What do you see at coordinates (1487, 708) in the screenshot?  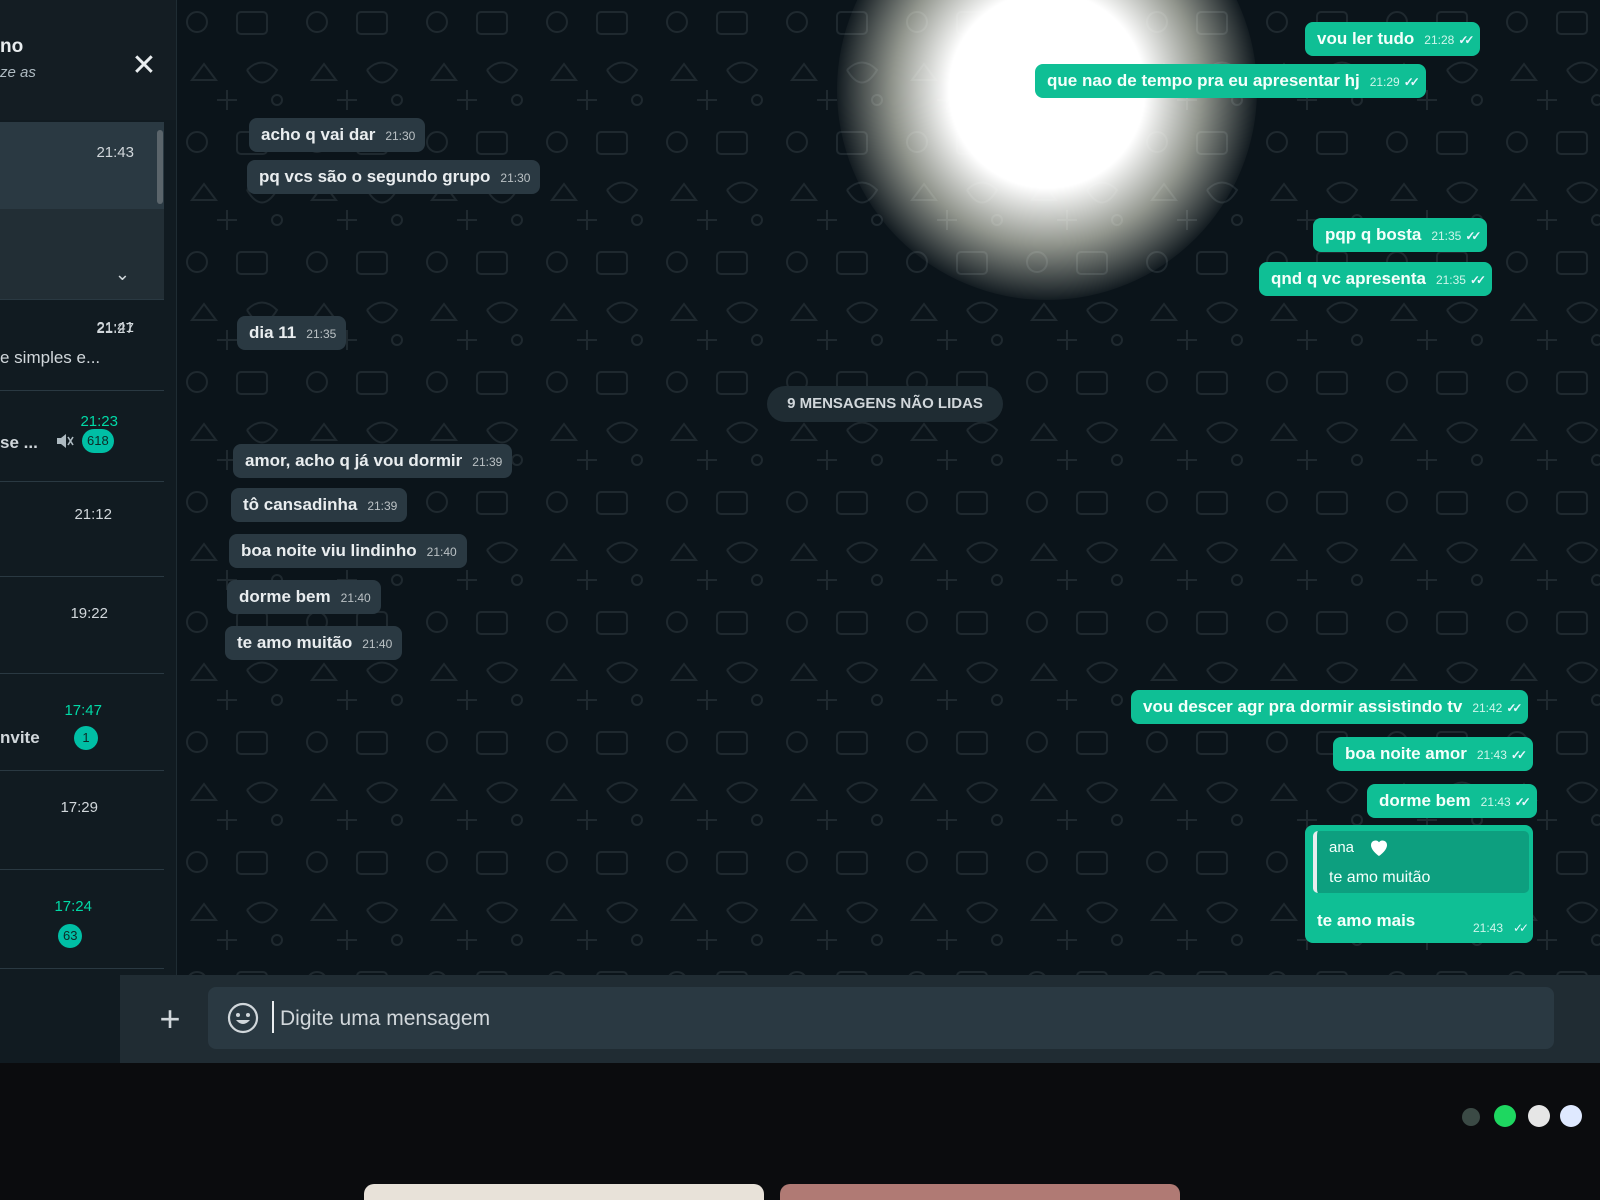 I see `message-time: 21:42` at bounding box center [1487, 708].